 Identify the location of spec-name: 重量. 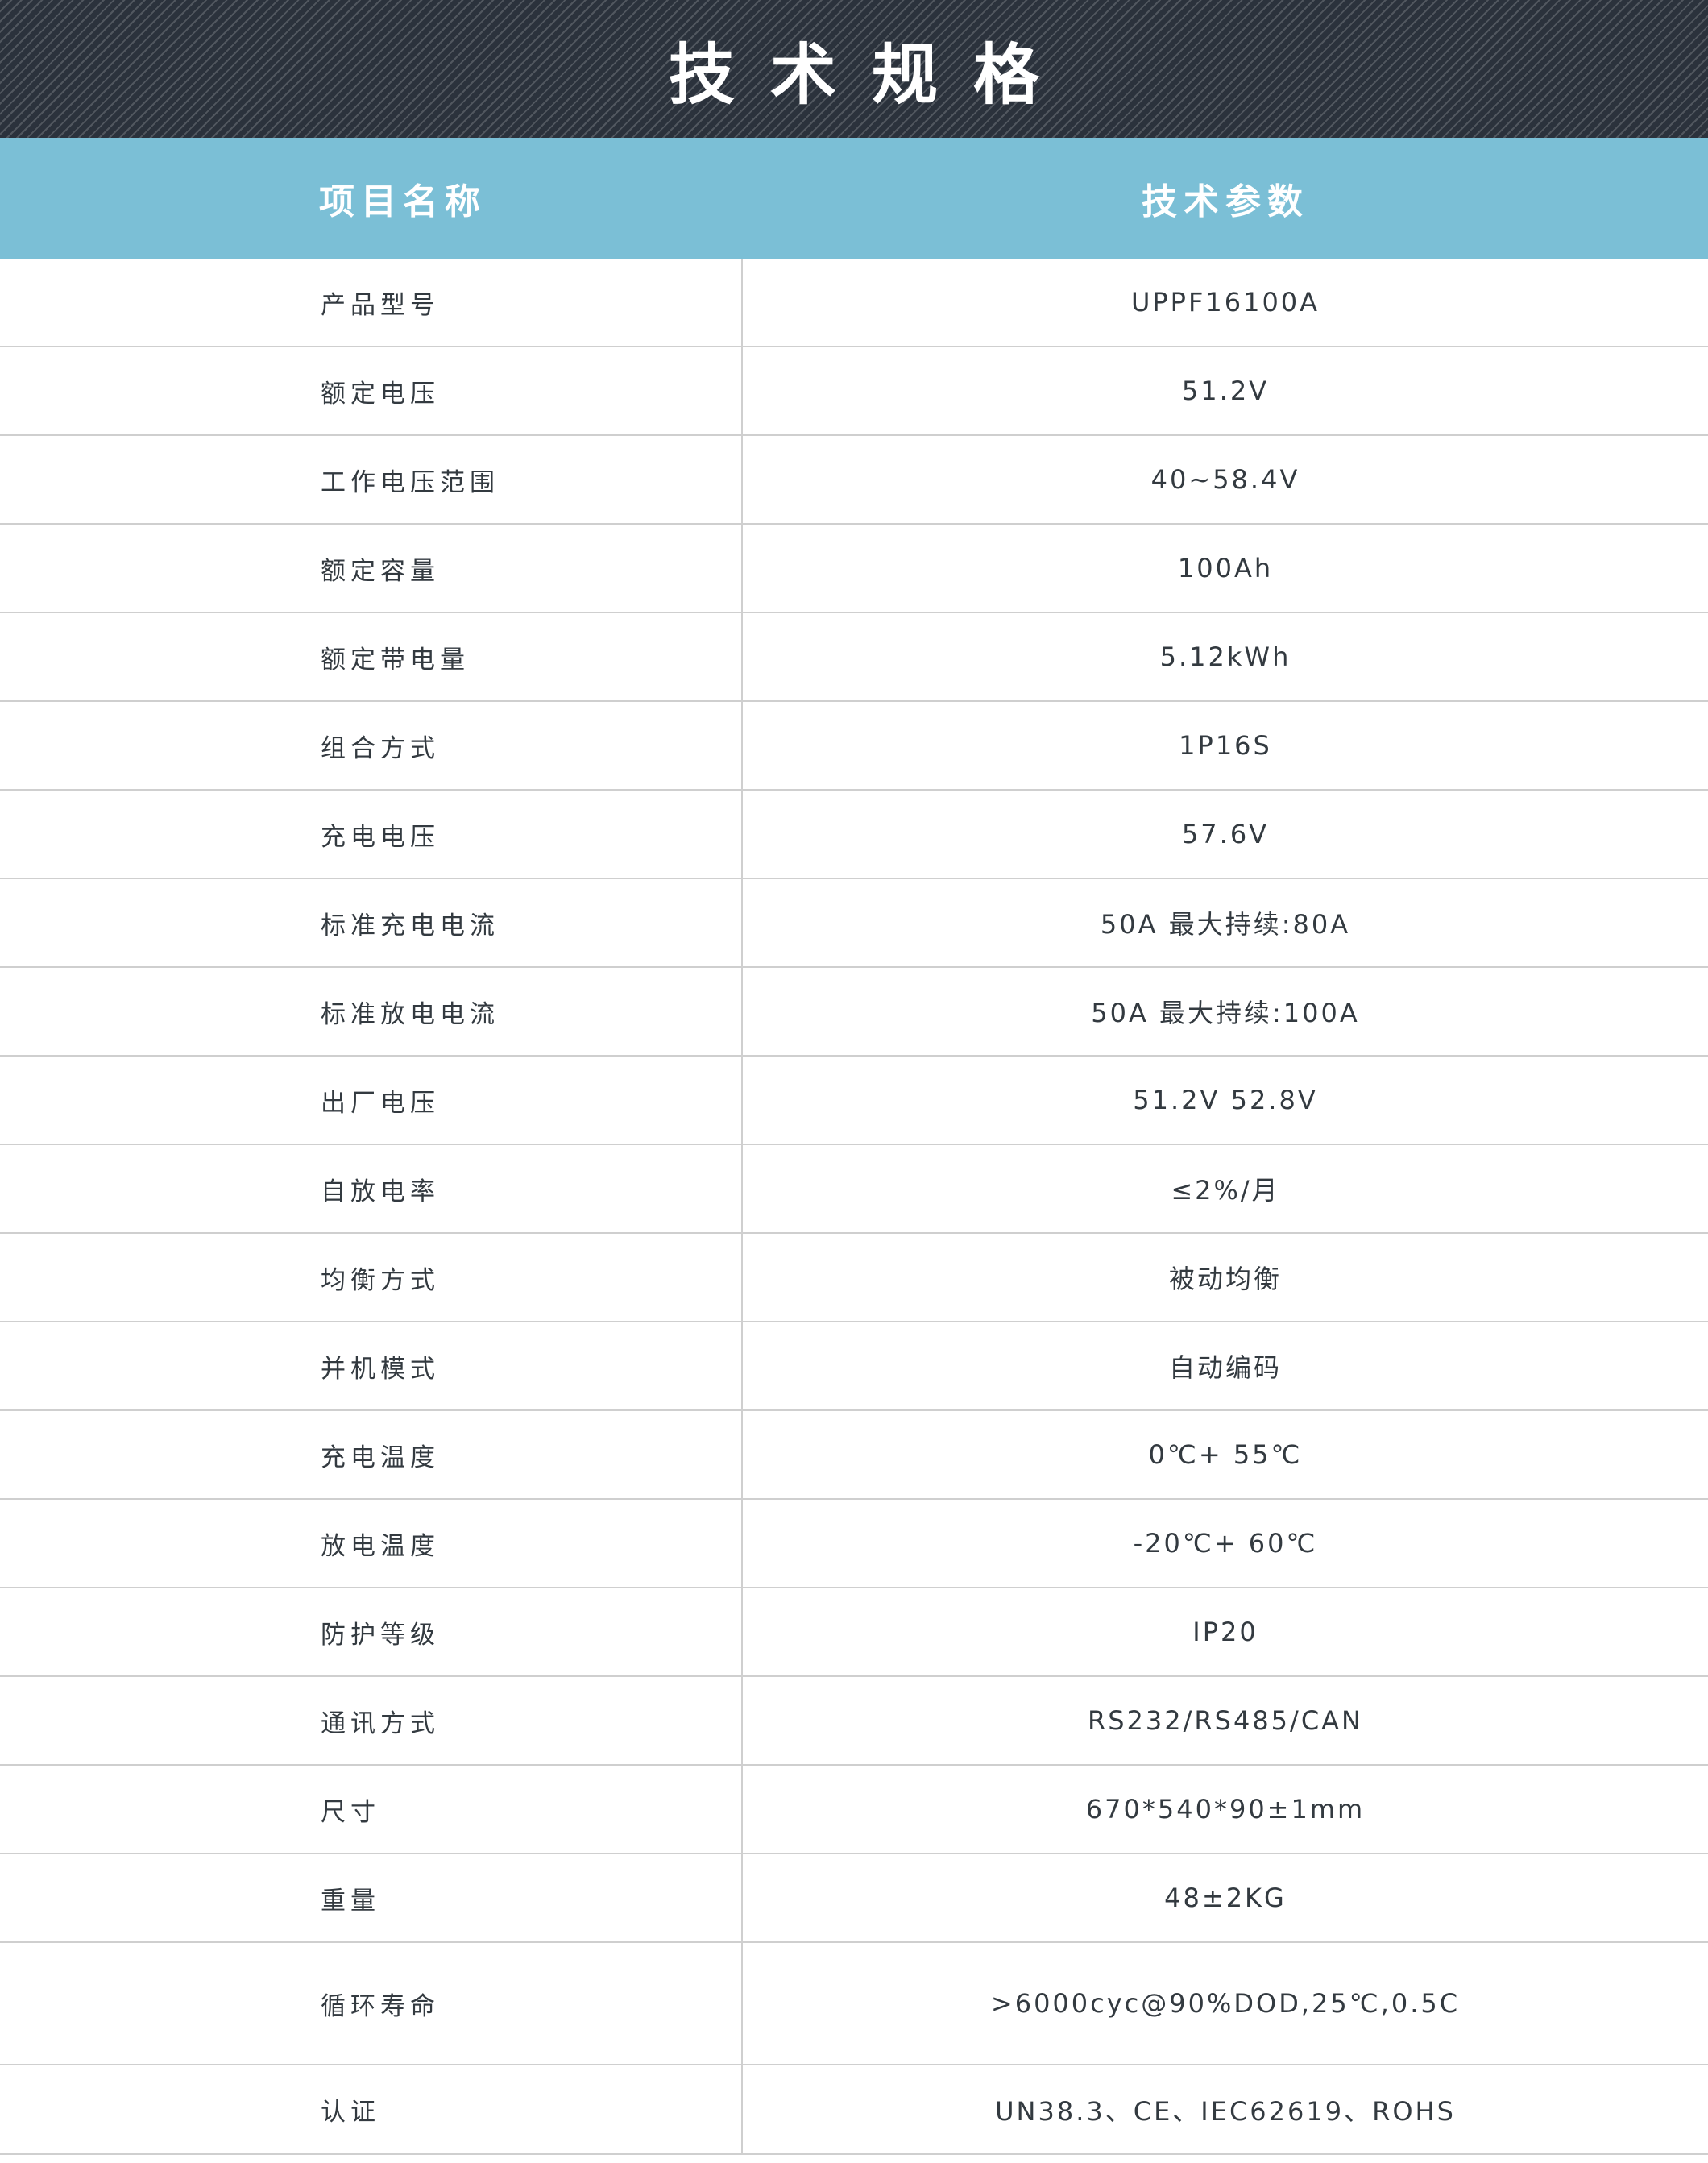
(372, 1897).